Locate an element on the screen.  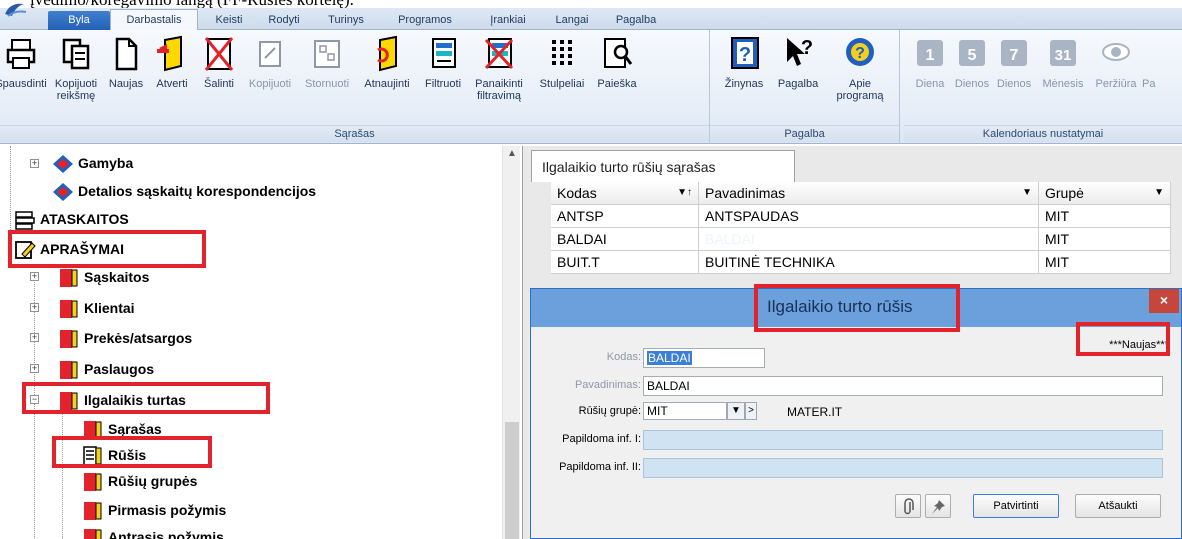
tree-node-klientai: Klientai is located at coordinates (96, 308).